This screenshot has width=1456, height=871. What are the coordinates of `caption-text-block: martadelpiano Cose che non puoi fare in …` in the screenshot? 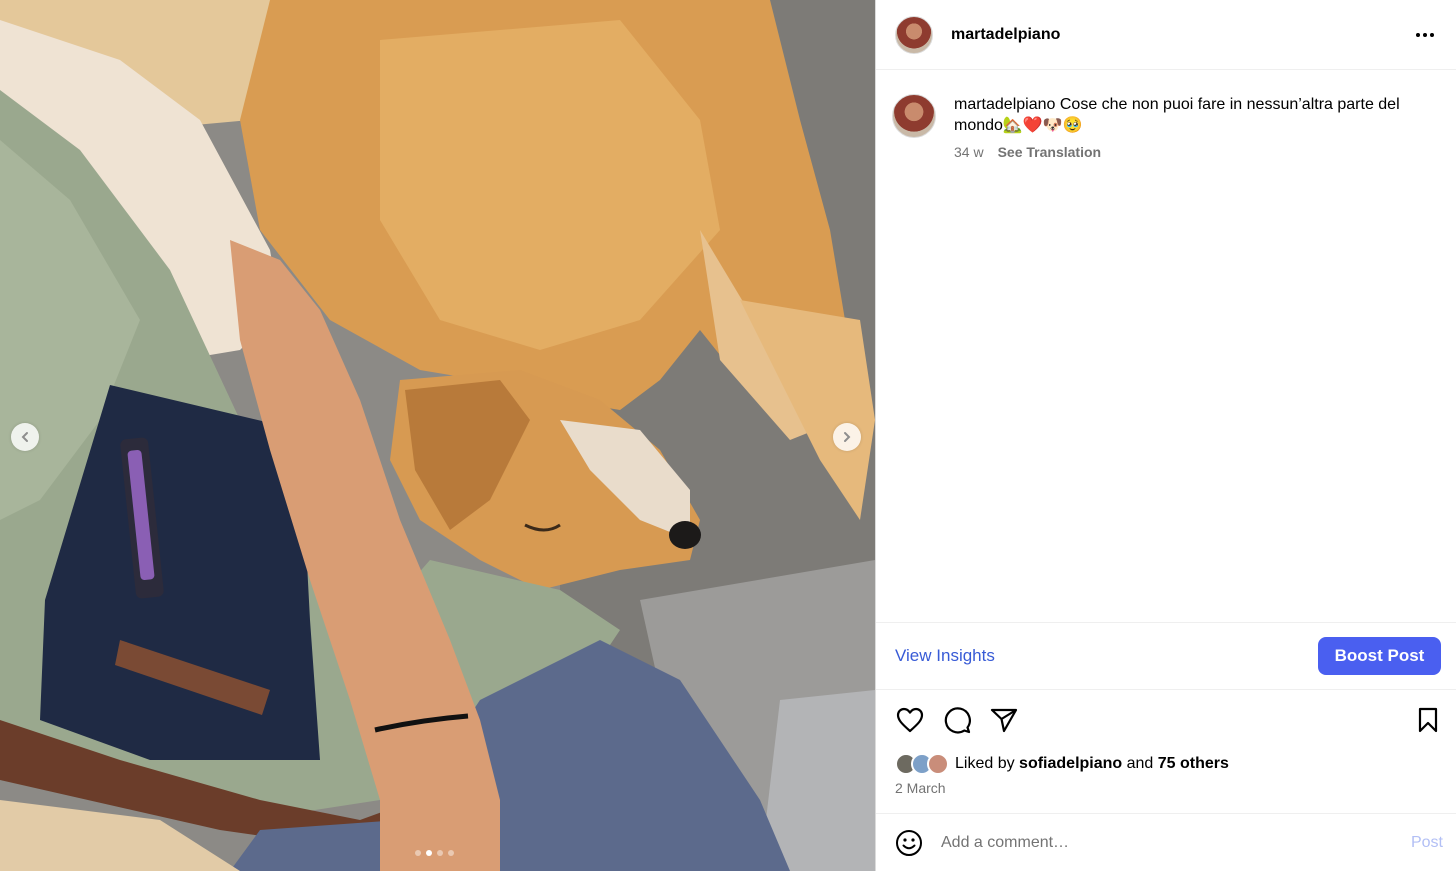 It's located at (1200, 115).